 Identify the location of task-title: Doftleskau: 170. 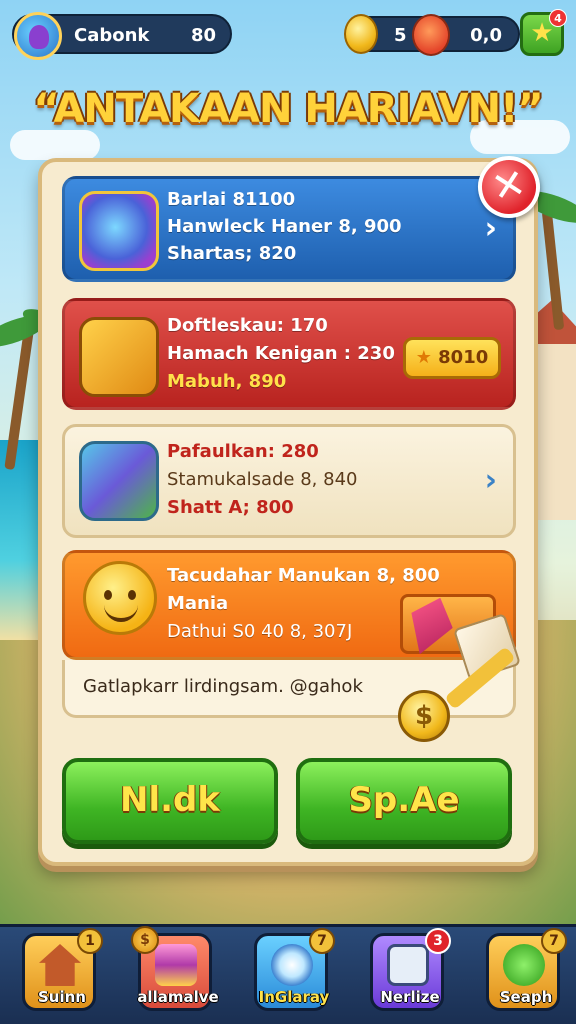
(247, 325).